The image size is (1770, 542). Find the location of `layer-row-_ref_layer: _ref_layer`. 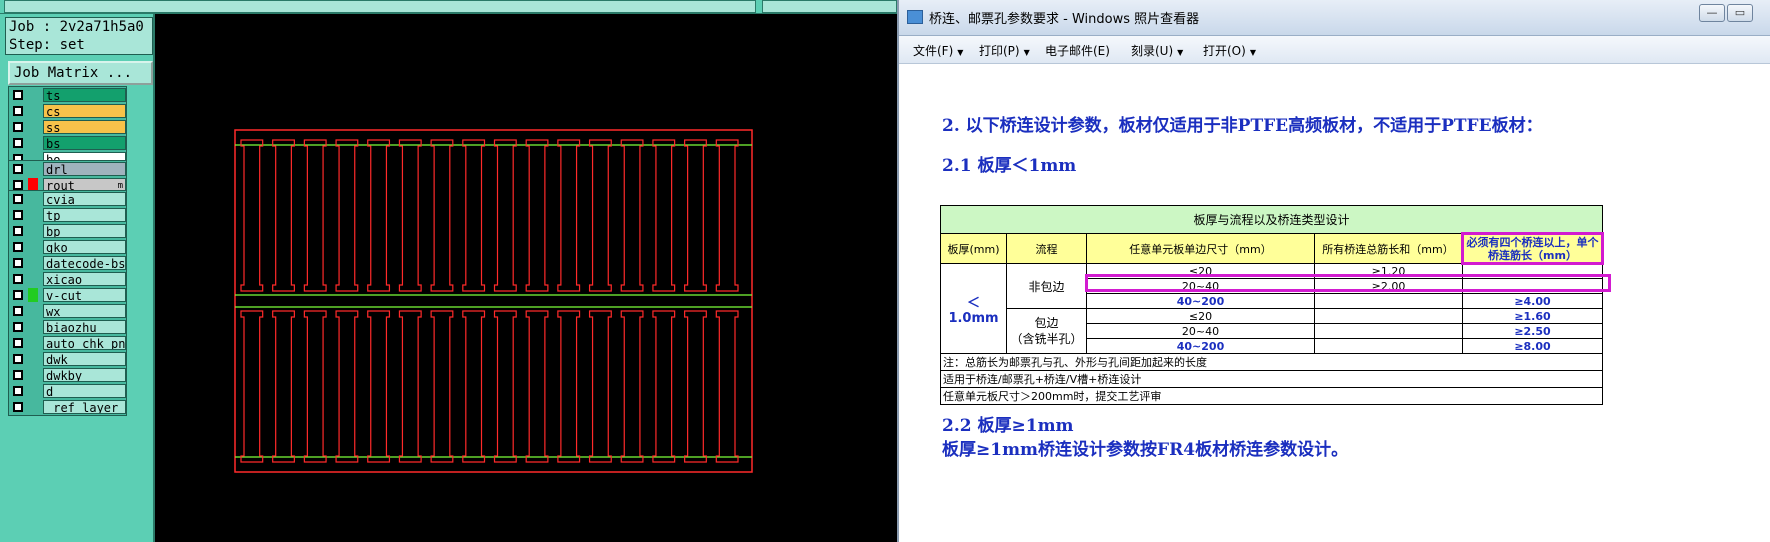

layer-row-_ref_layer: _ref_layer is located at coordinates (67, 407).